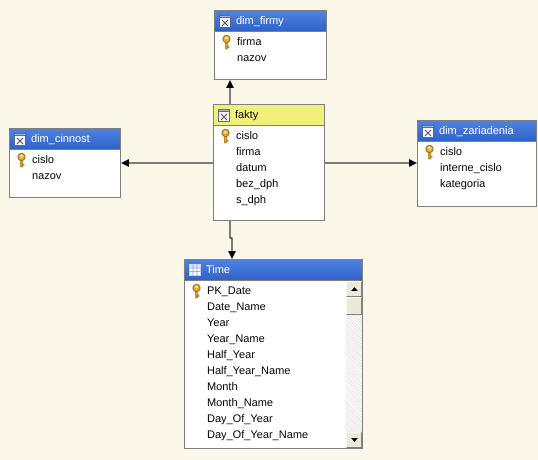  Describe the element at coordinates (238, 419) in the screenshot. I see `column-name: Day_Of_Year` at that location.